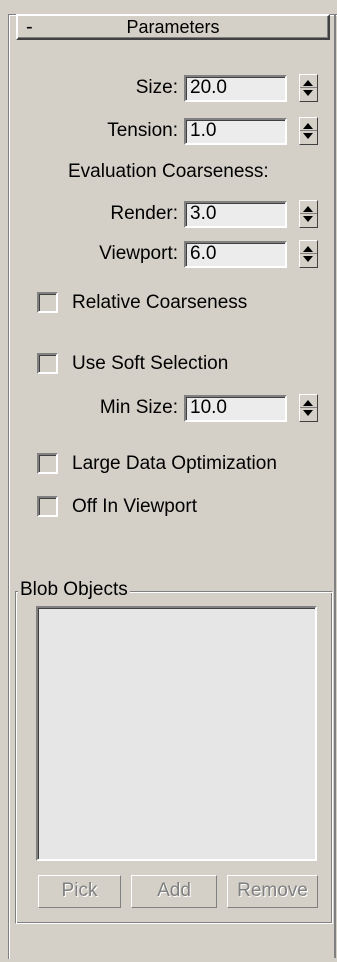 The width and height of the screenshot is (337, 962). Describe the element at coordinates (308, 408) in the screenshot. I see `min-size-spinner` at that location.